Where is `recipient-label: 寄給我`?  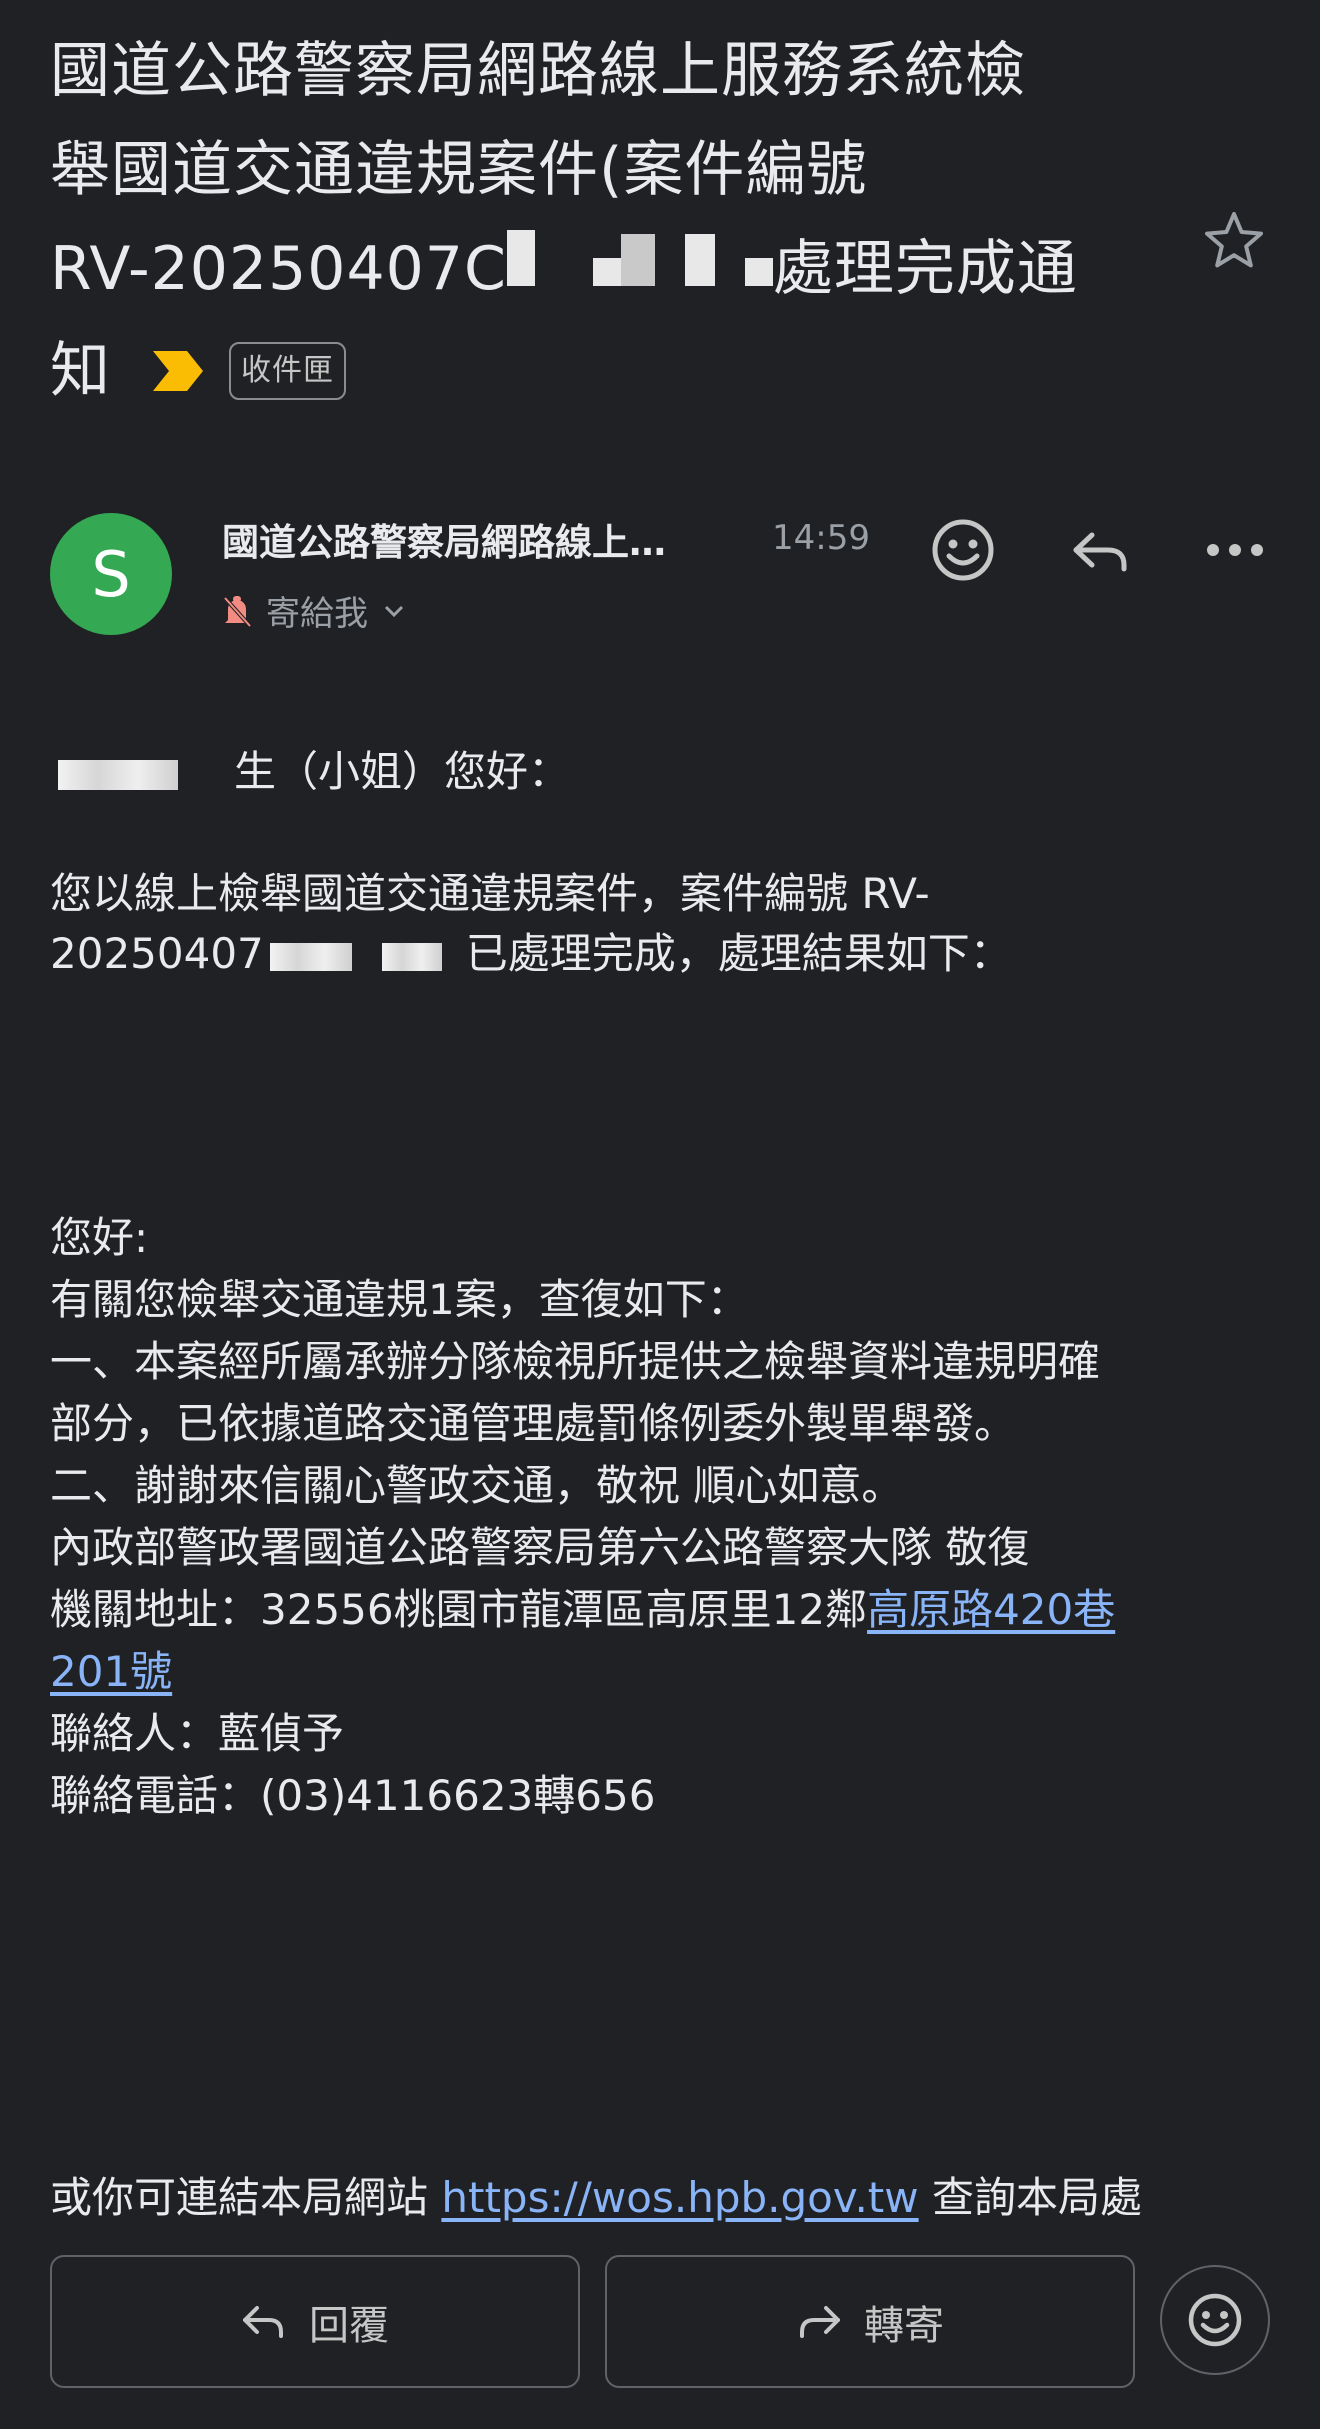
recipient-label: 寄給我 is located at coordinates (317, 614).